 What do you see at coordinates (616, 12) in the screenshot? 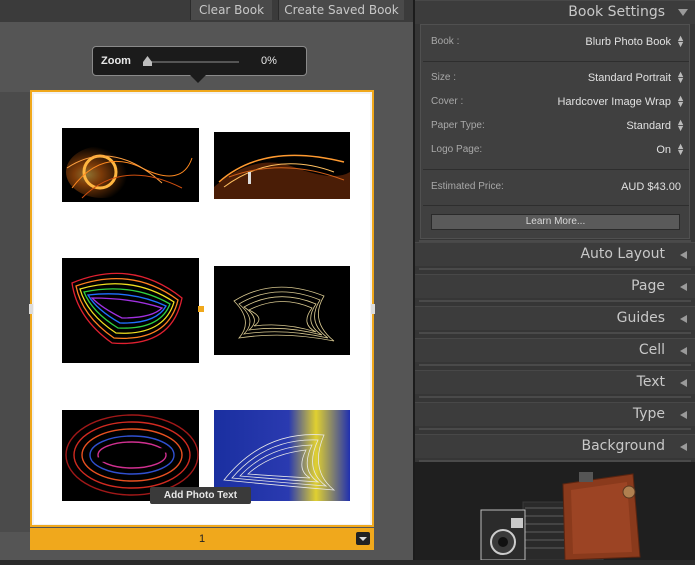
I see `book-settings-title: Book Settings` at bounding box center [616, 12].